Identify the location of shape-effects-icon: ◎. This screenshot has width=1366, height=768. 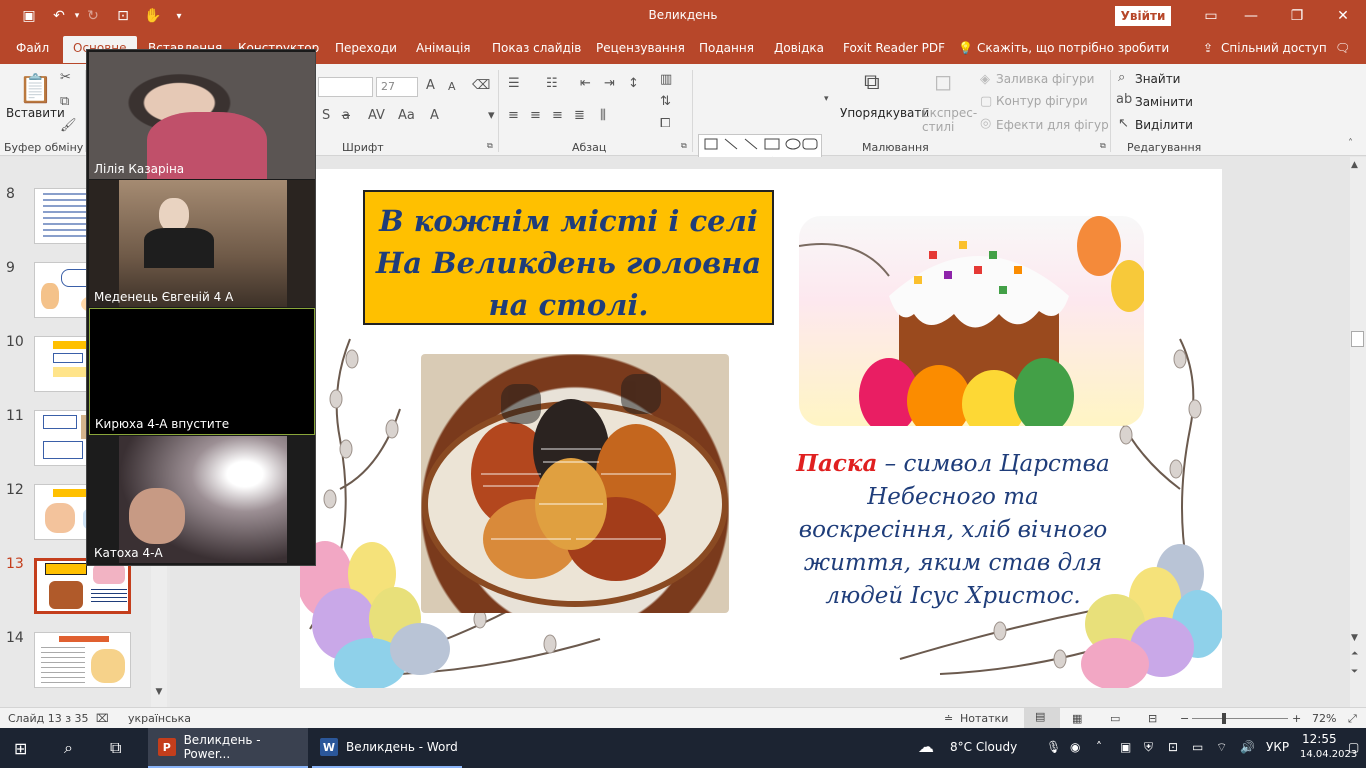
(985, 123).